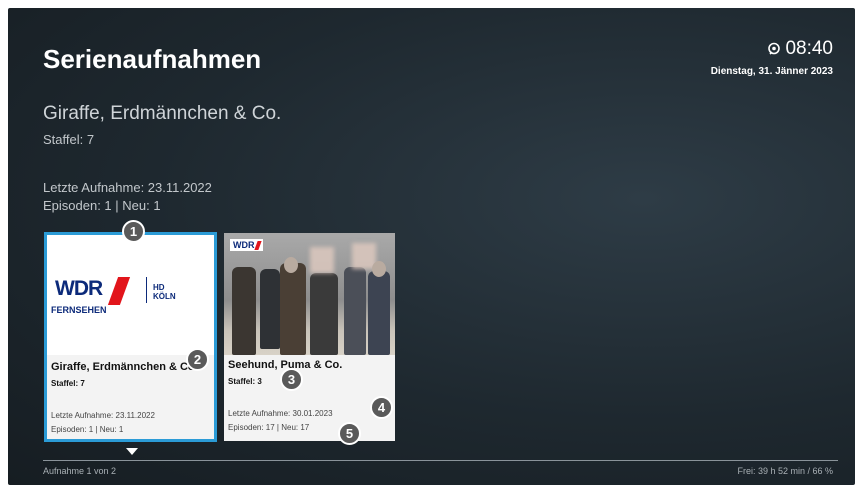  Describe the element at coordinates (132, 451) in the screenshot. I see `scroll-down-icon` at that location.